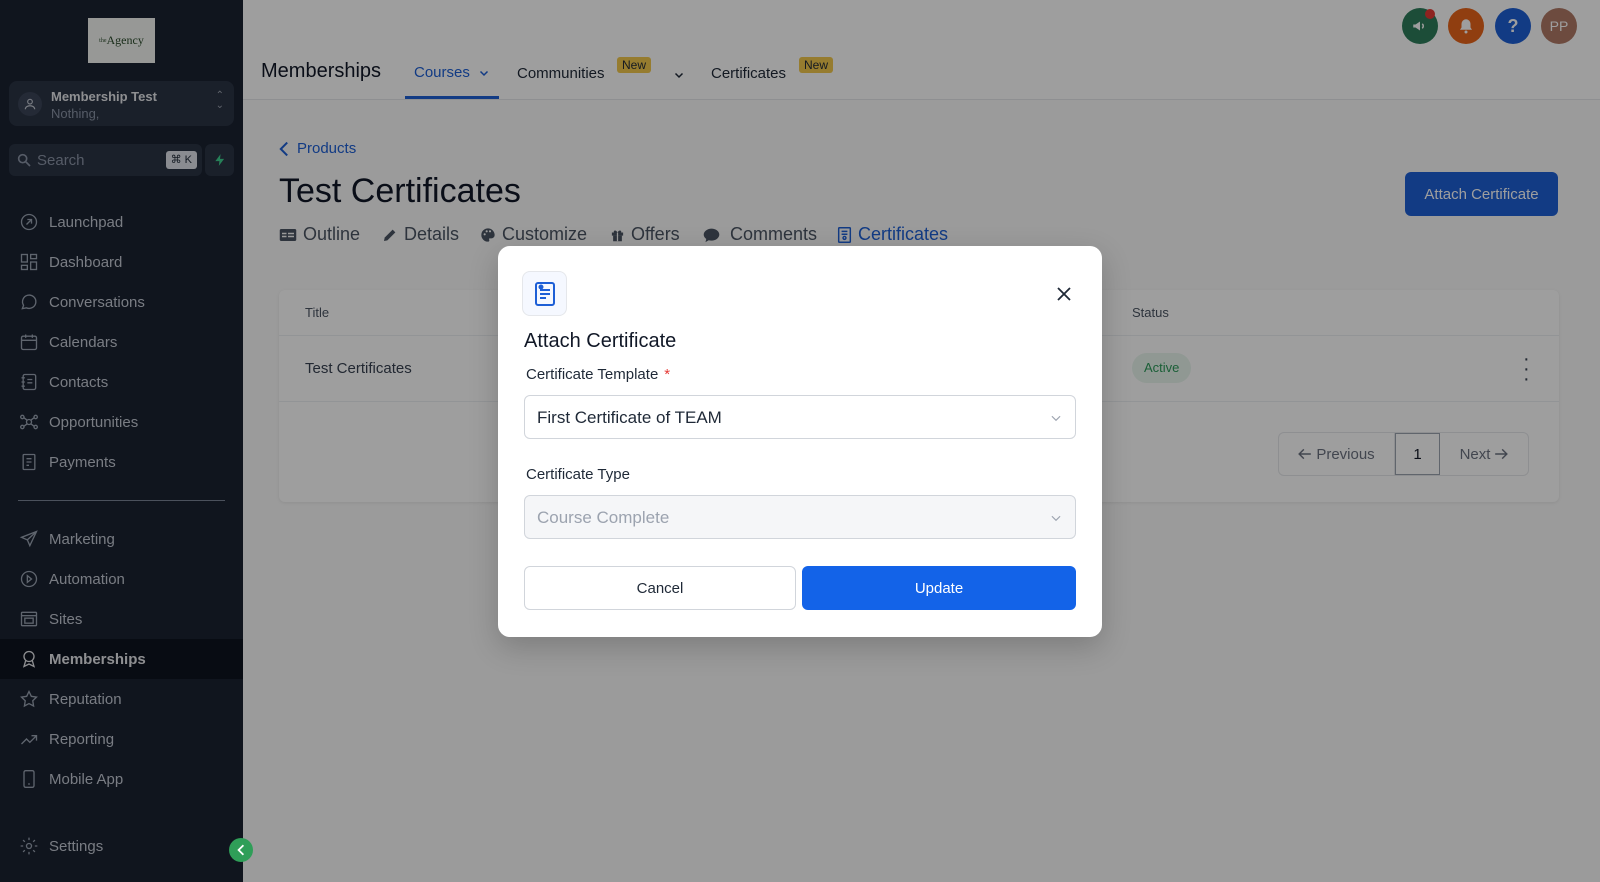 Image resolution: width=1600 pixels, height=882 pixels. Describe the element at coordinates (800, 417) in the screenshot. I see `certificate-template-select: First Certificate of TEAM` at that location.